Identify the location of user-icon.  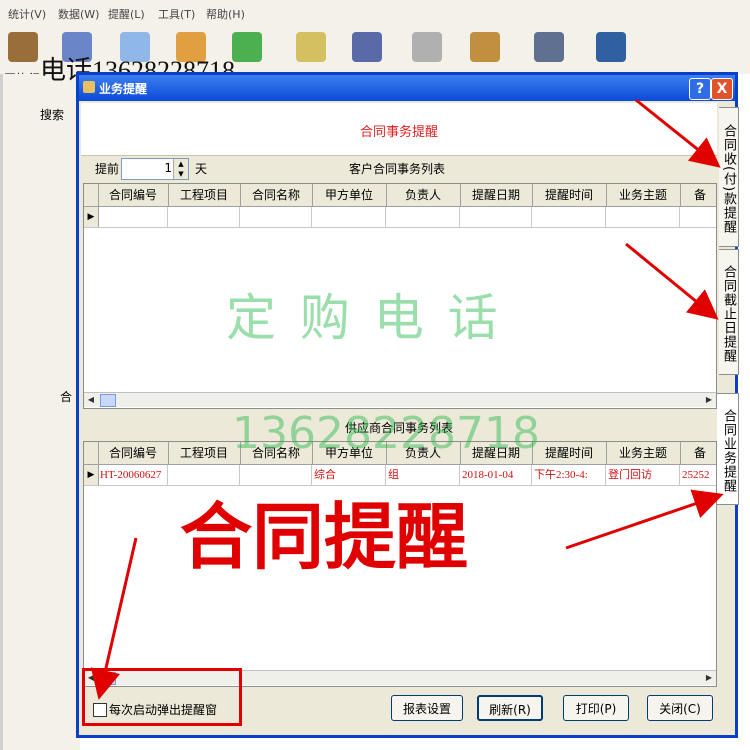
(23, 47).